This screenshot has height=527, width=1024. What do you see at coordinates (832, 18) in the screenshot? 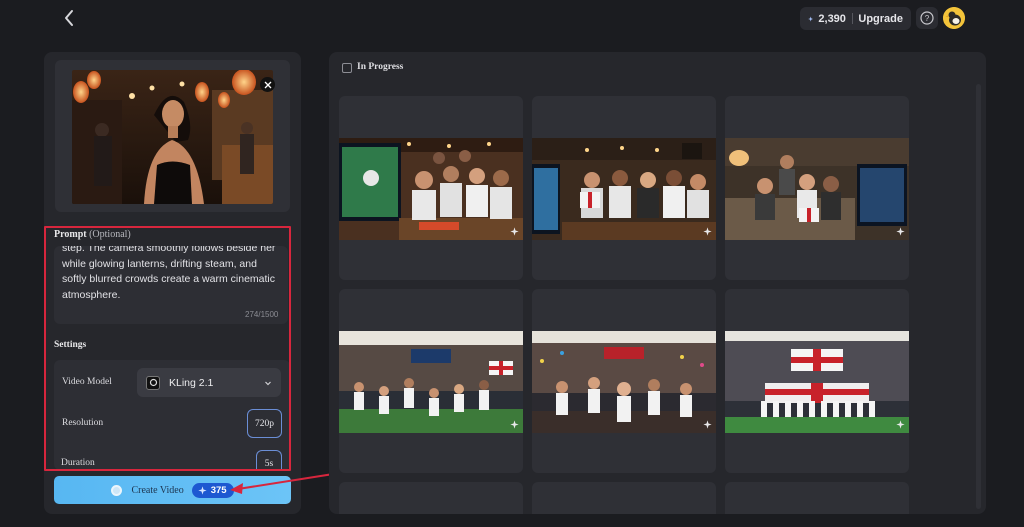
I see `credits-amount: 2,390` at bounding box center [832, 18].